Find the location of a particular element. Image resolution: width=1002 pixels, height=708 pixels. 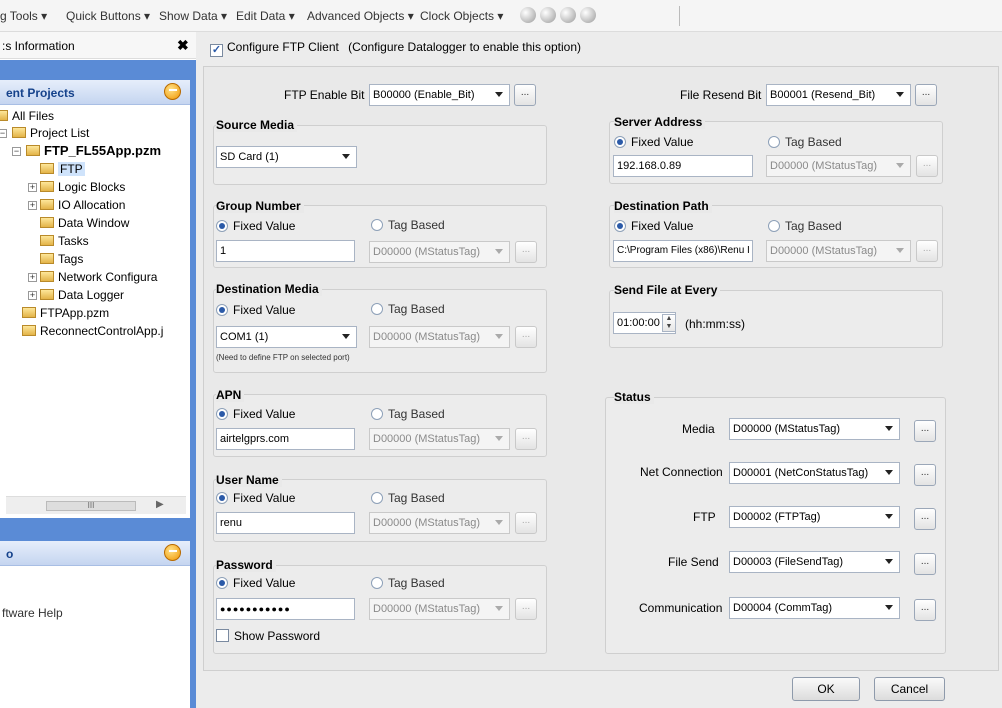

destination-path-input: C:\Program Files (x86)\Renu I is located at coordinates (683, 251).